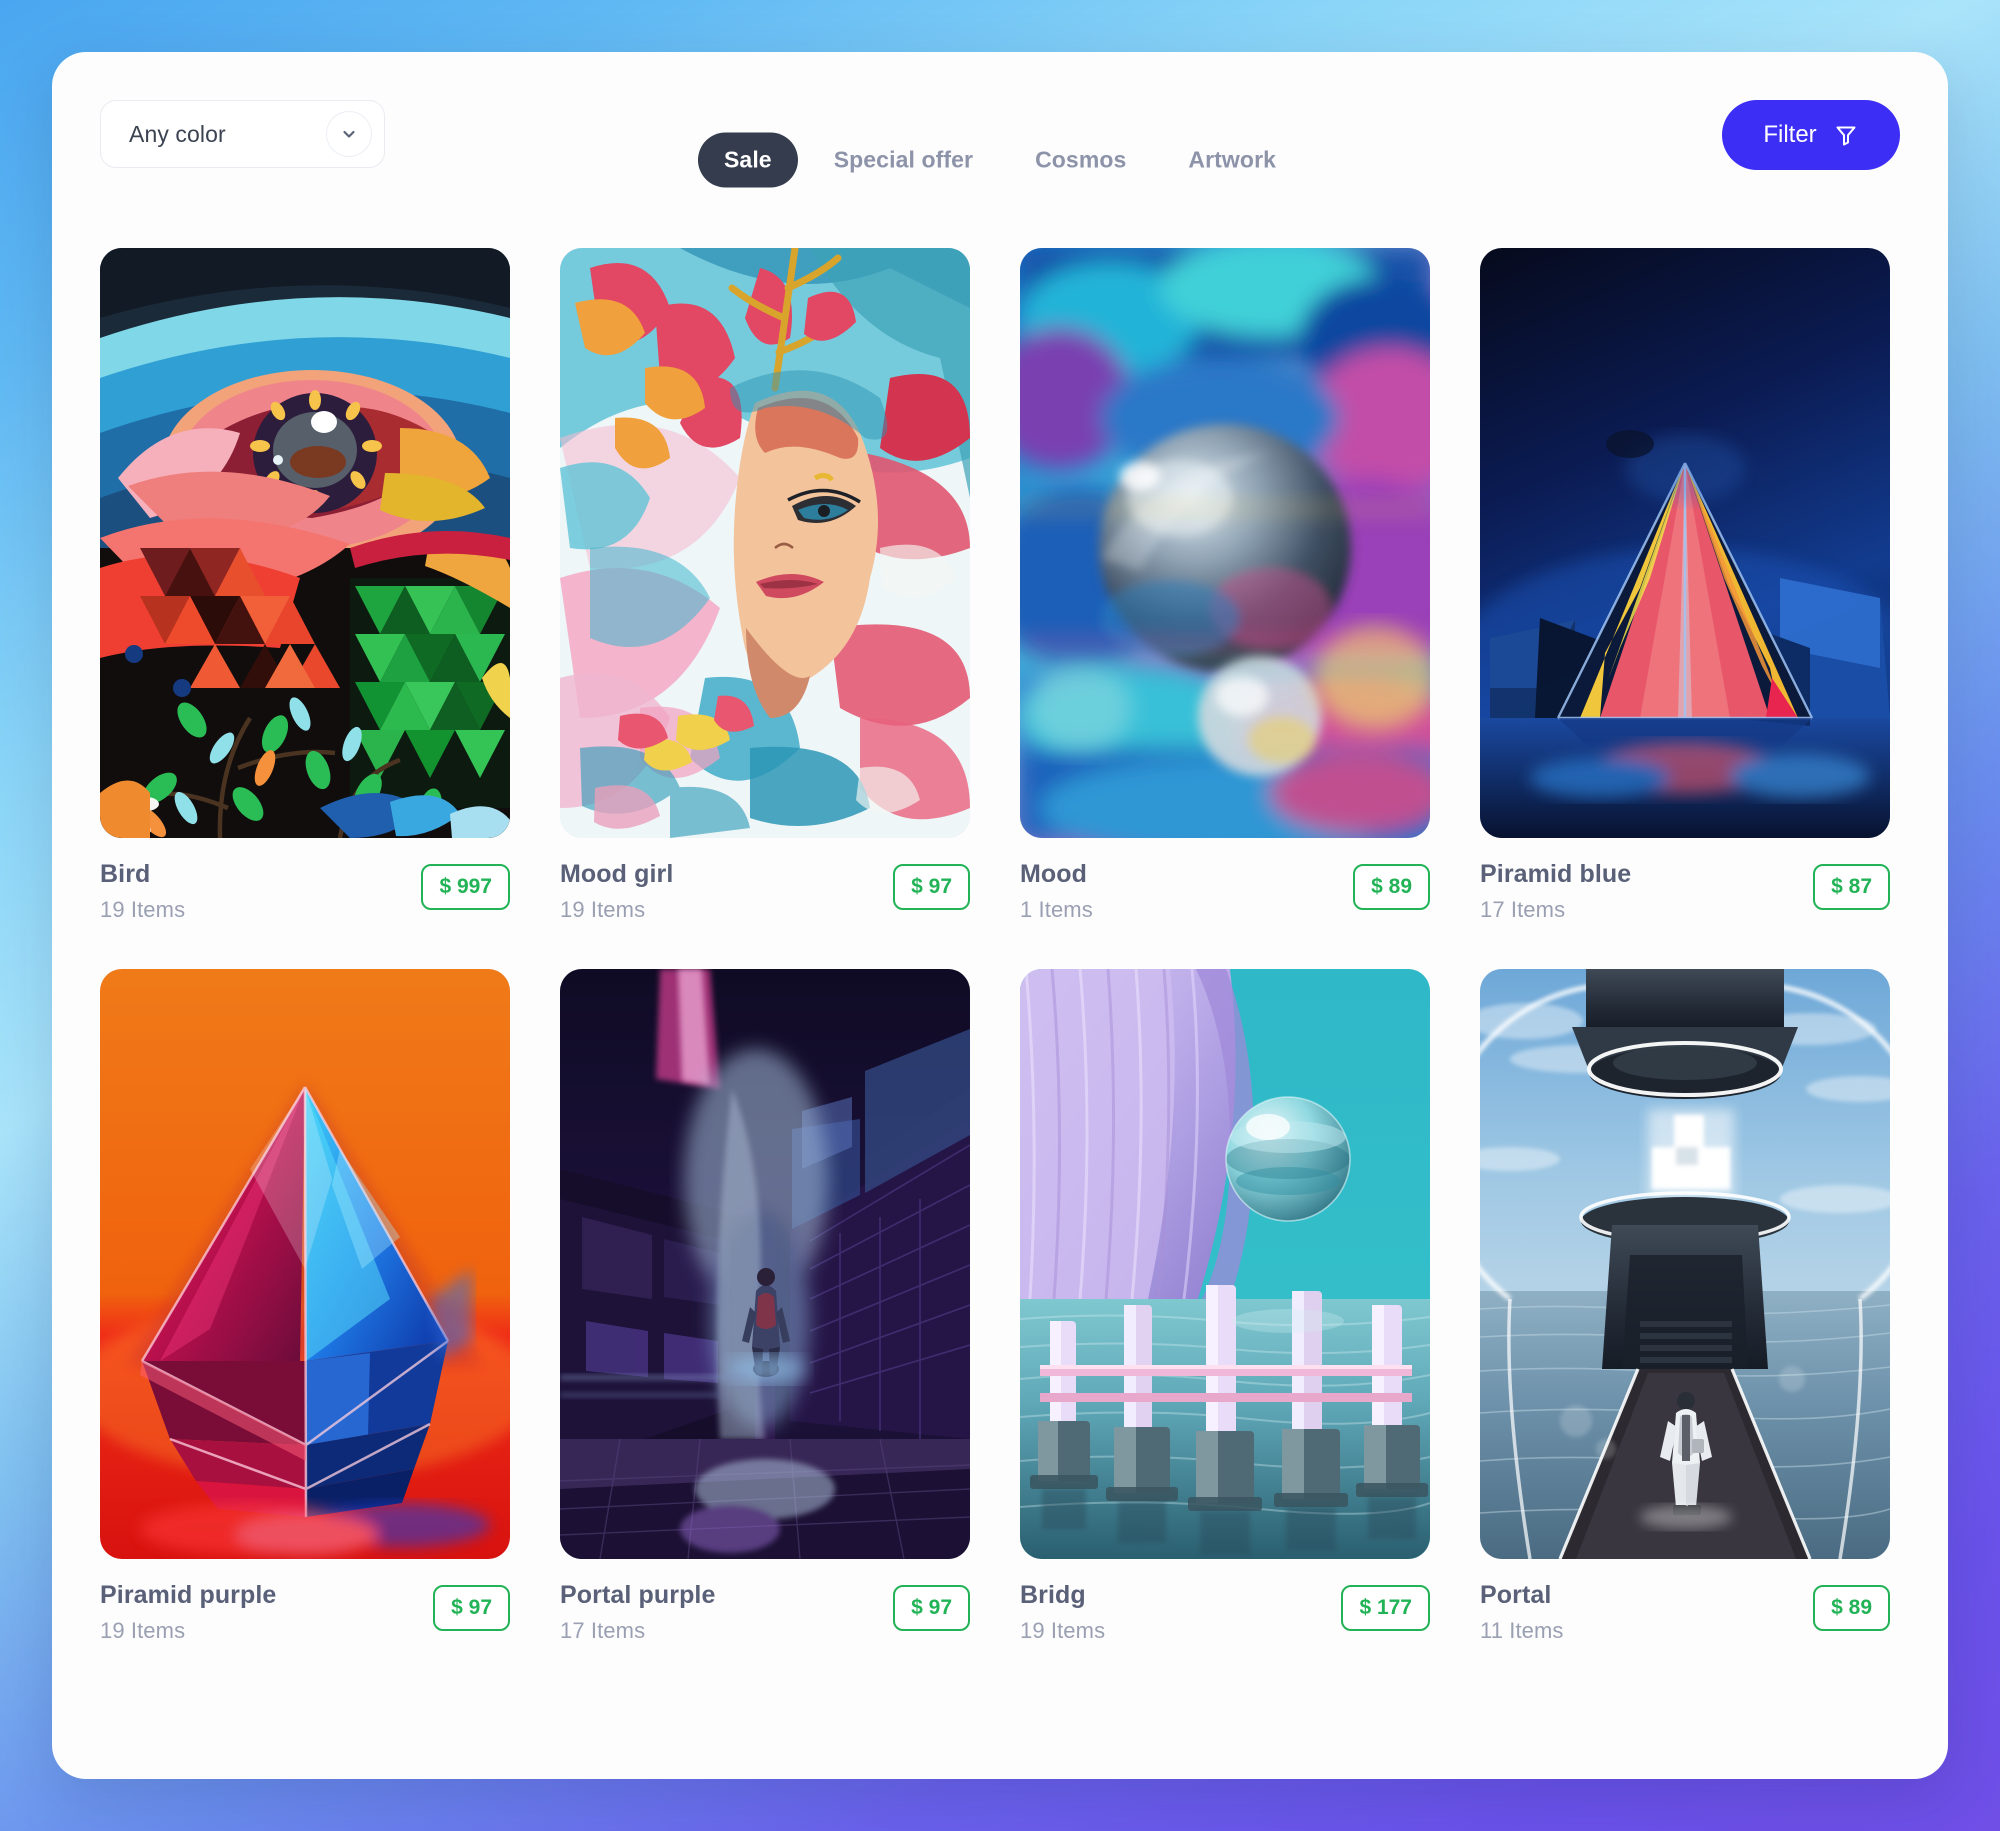  What do you see at coordinates (1225, 891) in the screenshot?
I see `card-meta: Mood 1 Items $ 89` at bounding box center [1225, 891].